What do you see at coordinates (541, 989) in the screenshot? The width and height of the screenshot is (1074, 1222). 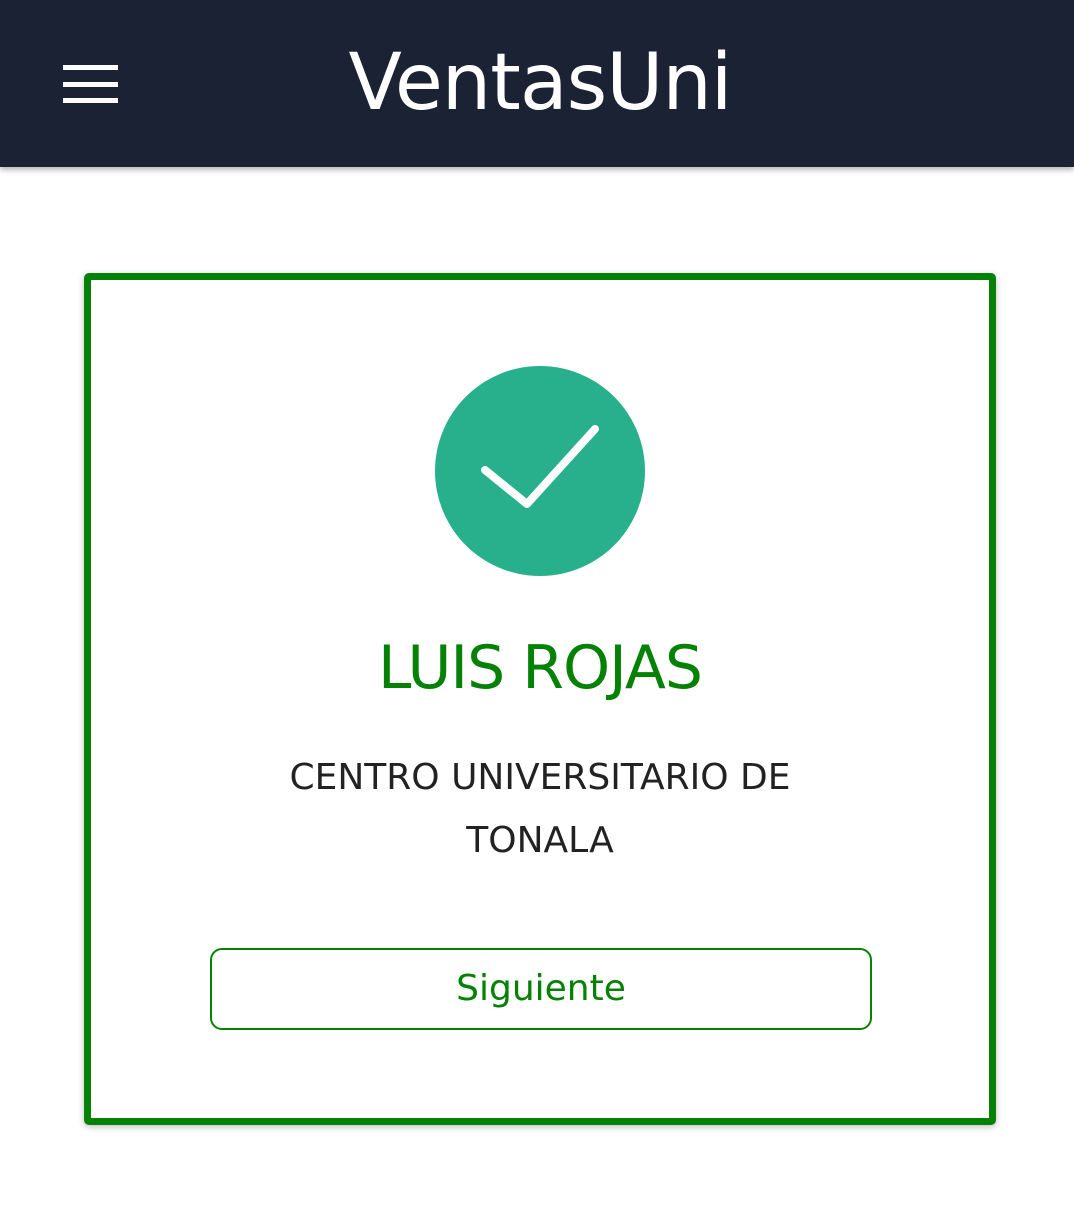 I see `next-button: Siguiente` at bounding box center [541, 989].